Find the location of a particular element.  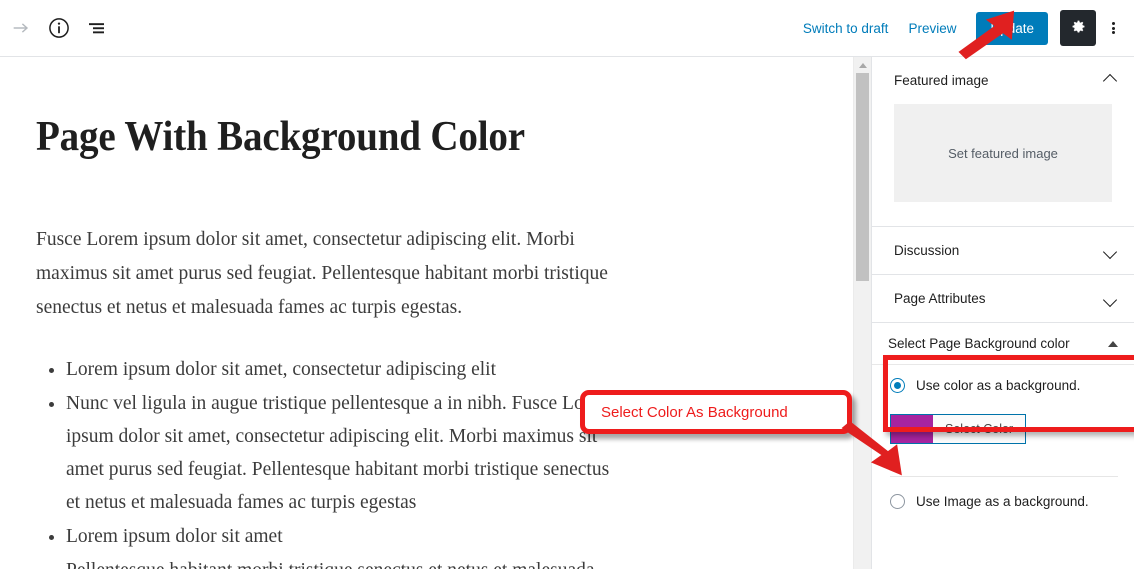

annotation-callout: Select Color As Background is located at coordinates (716, 412).